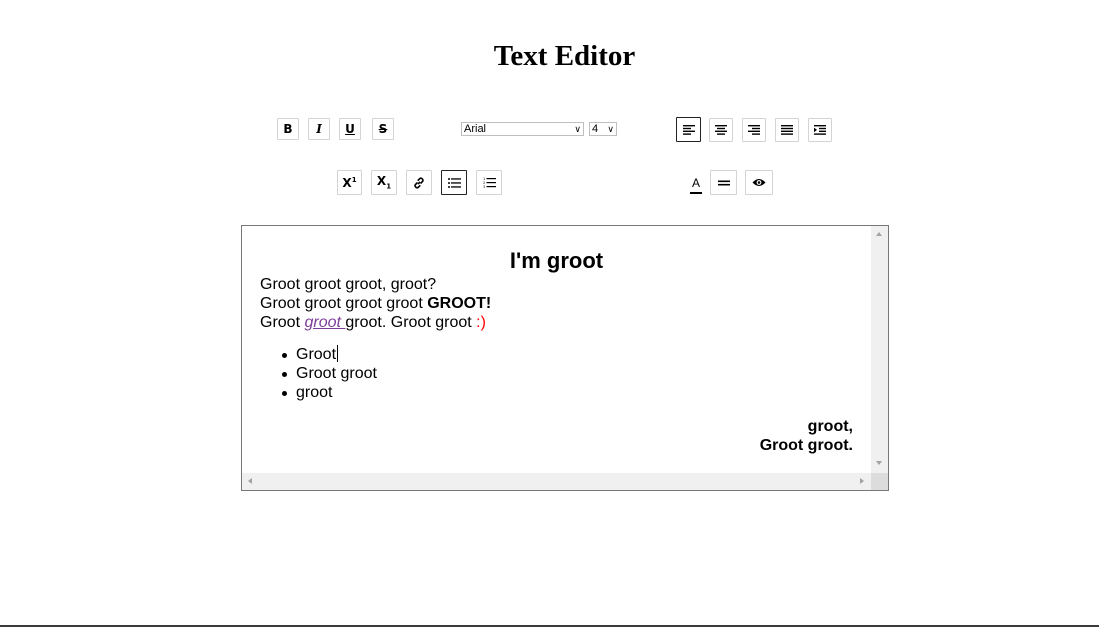  I want to click on editor-heading: I'm groot, so click(556, 261).